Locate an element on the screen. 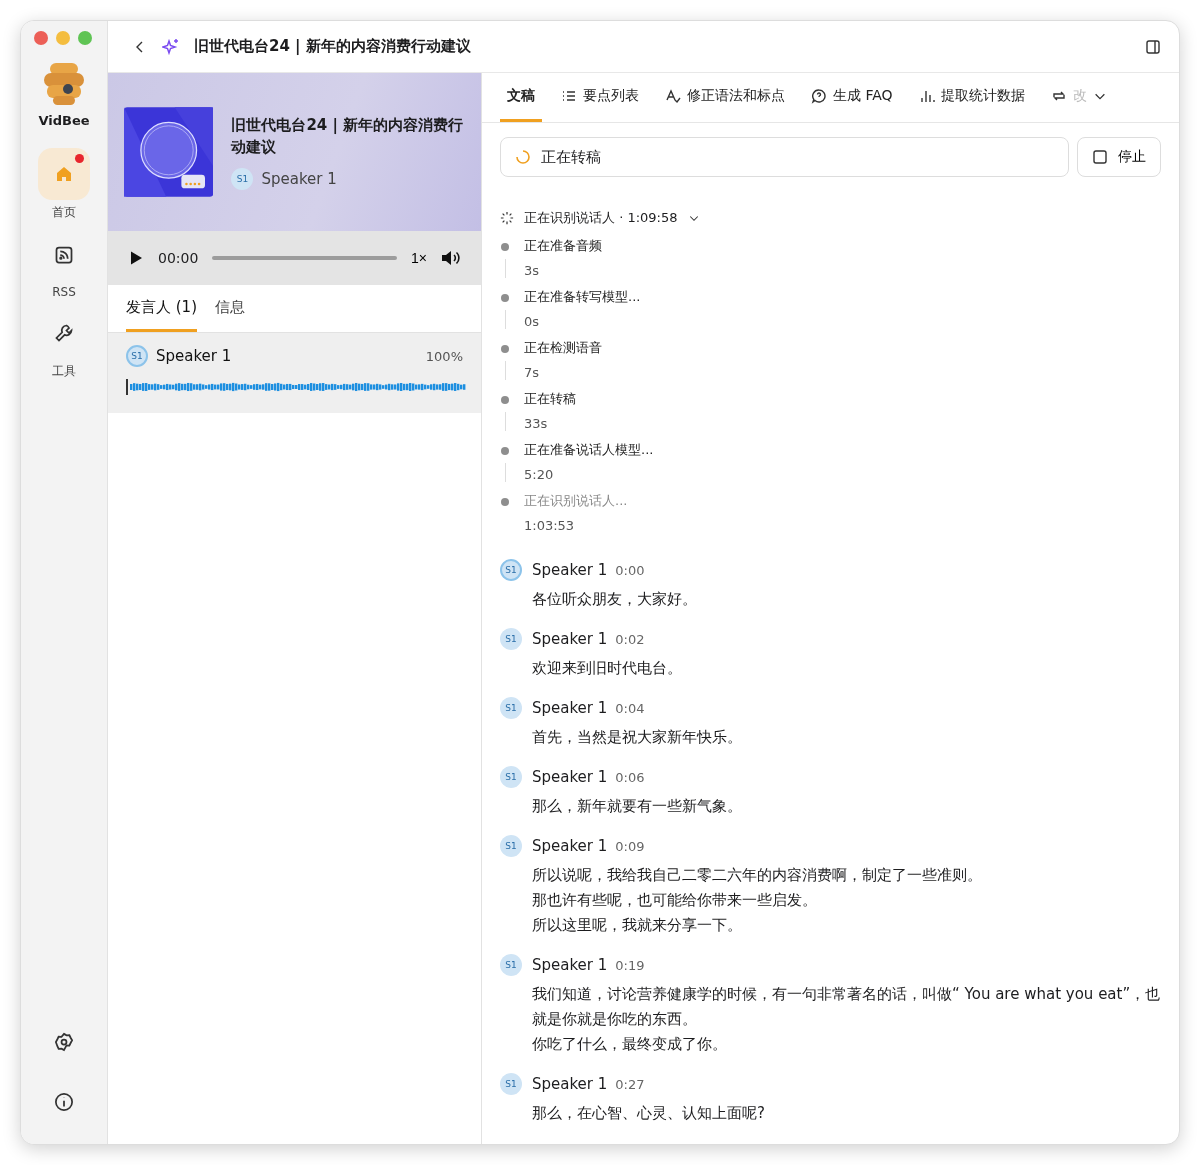  settings-icon is located at coordinates (64, 1042).